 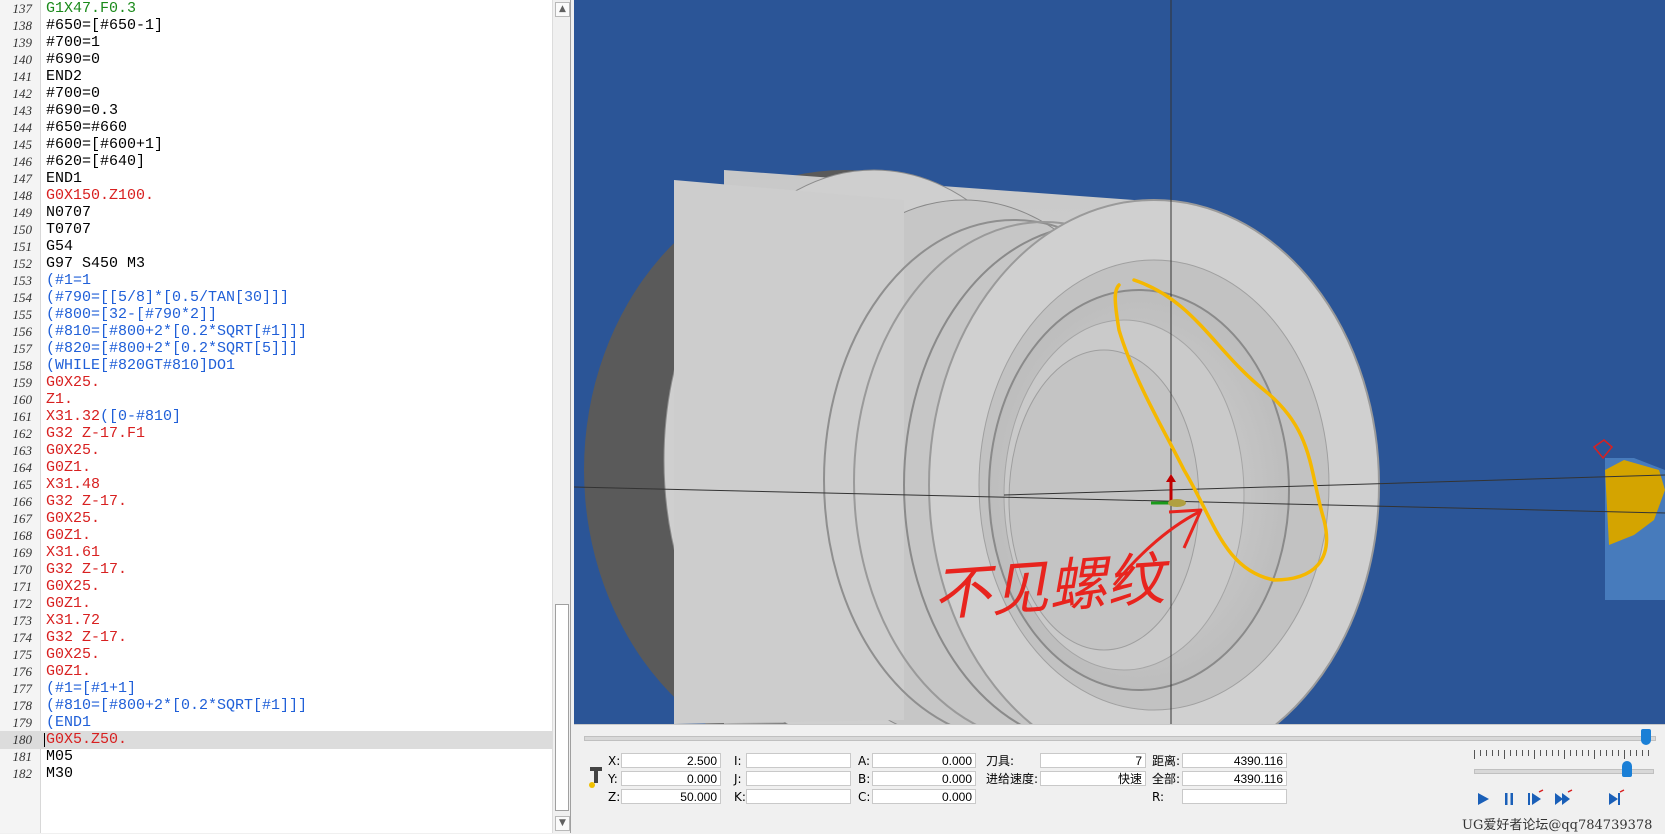 I want to click on code-line: 138 #650=[#650-1], so click(x=276, y=26).